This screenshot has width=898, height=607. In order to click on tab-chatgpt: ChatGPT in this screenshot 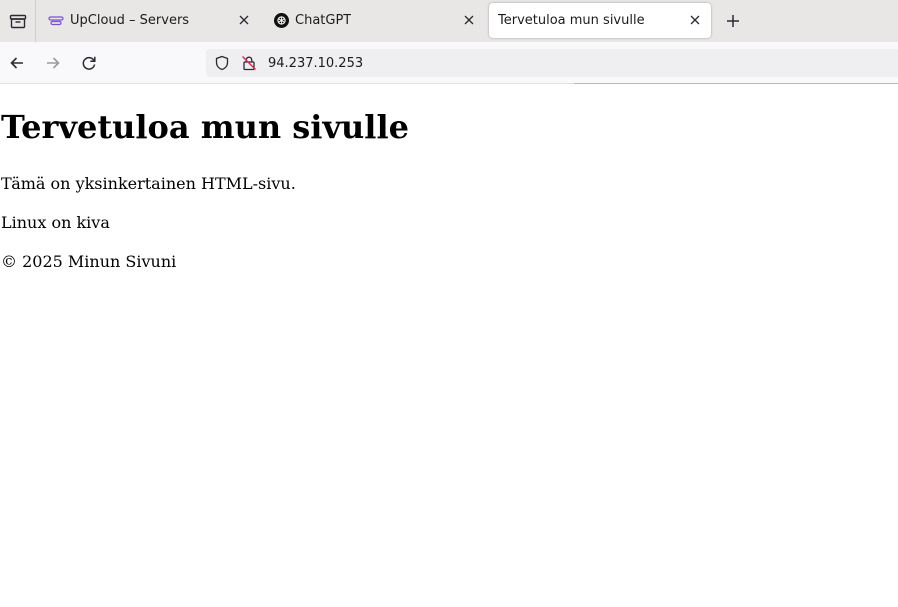, I will do `click(375, 20)`.